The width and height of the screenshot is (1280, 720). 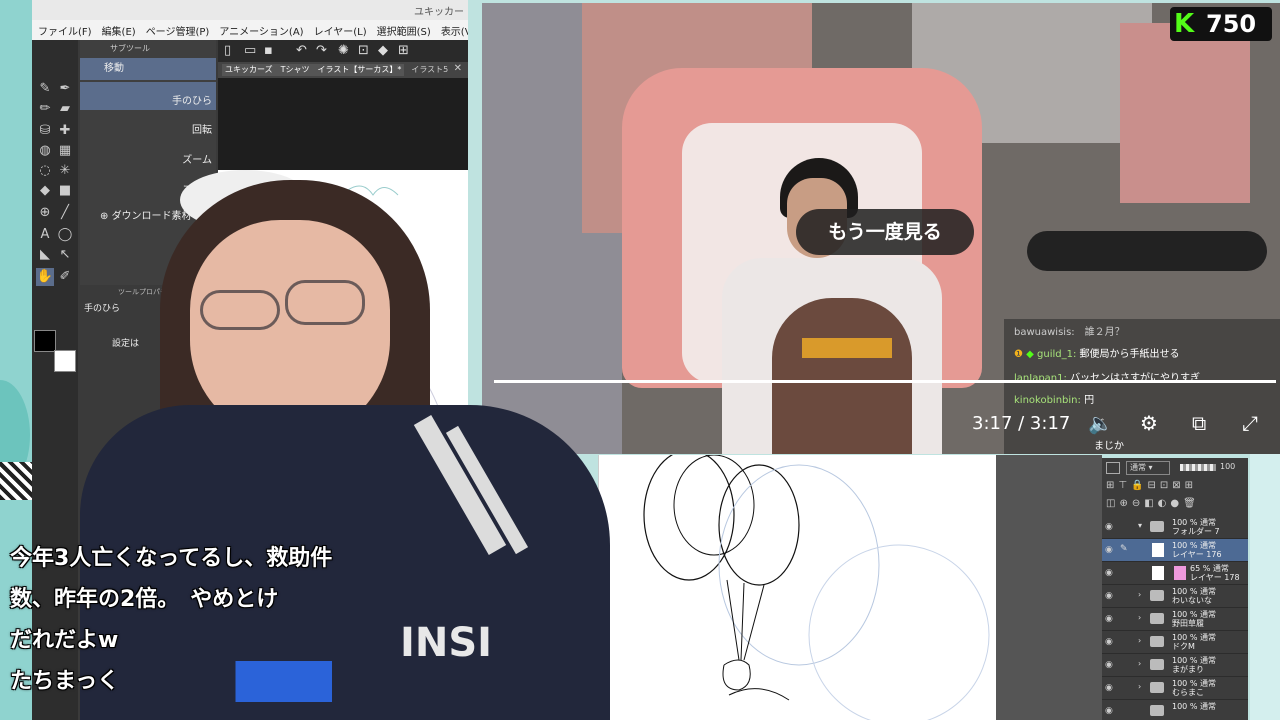 I want to click on chat-message: bawuawisis: 誰２月？, so click(x=1069, y=332).